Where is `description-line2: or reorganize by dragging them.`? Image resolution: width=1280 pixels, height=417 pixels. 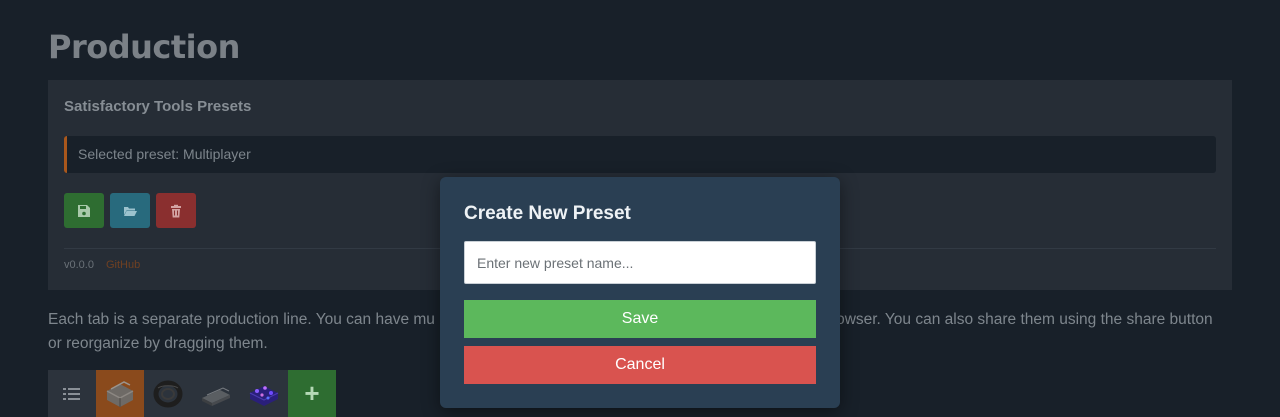 description-line2: or reorganize by dragging them. is located at coordinates (158, 343).